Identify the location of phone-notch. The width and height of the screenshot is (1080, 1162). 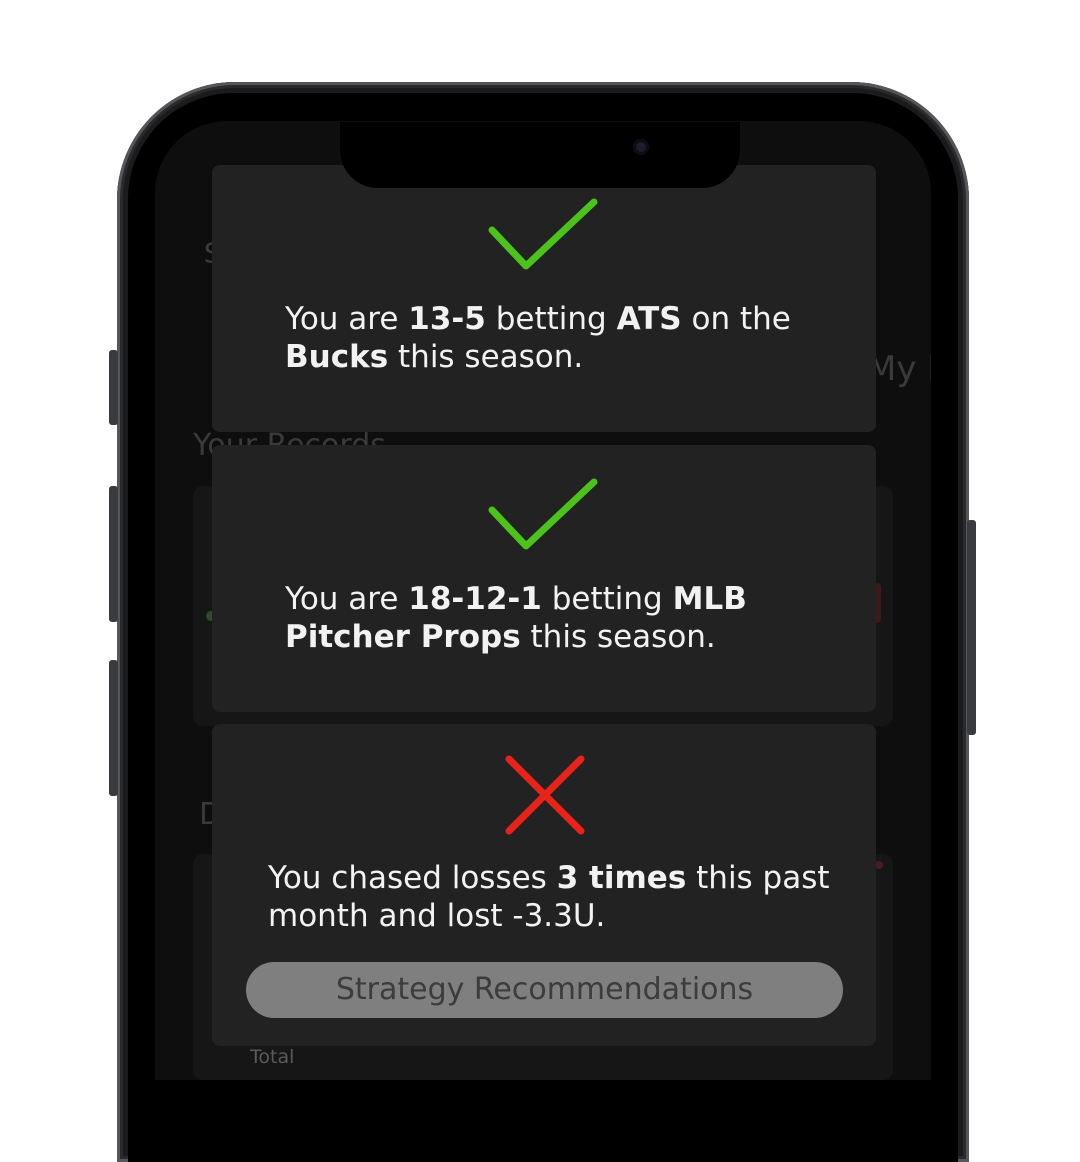
(540, 155).